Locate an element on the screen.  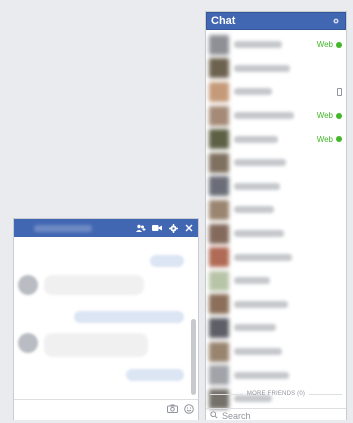
scrollbar is located at coordinates (193, 357).